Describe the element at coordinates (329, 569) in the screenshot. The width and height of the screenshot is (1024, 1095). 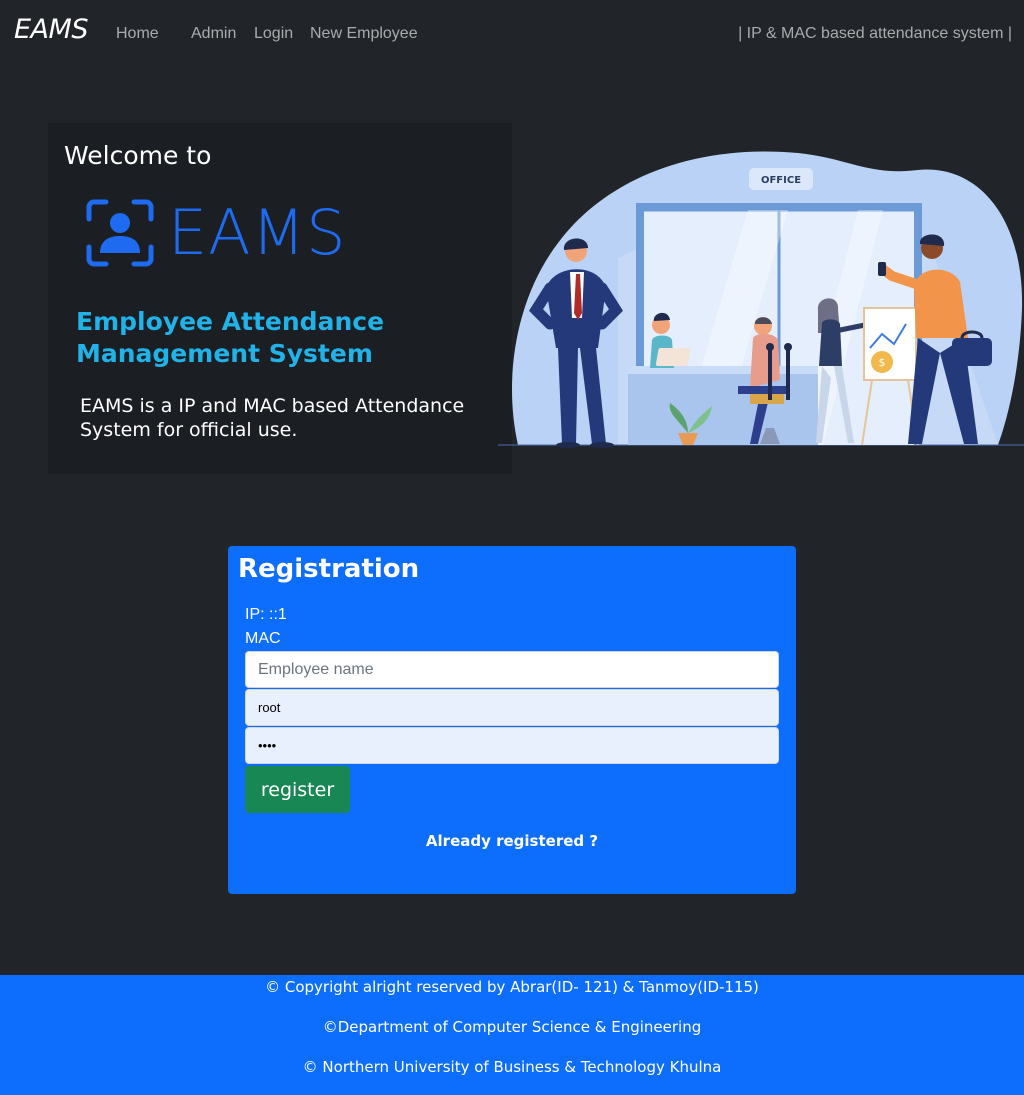
I see `registration-title: Registration` at that location.